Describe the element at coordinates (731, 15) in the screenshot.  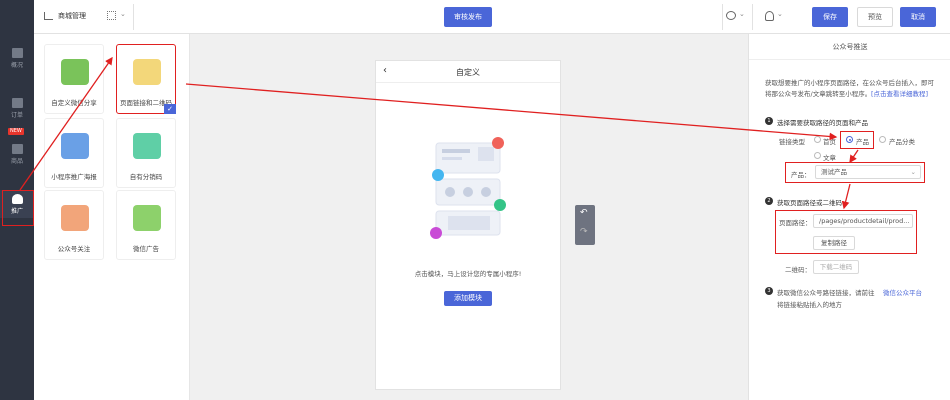
I see `chat-icon` at that location.